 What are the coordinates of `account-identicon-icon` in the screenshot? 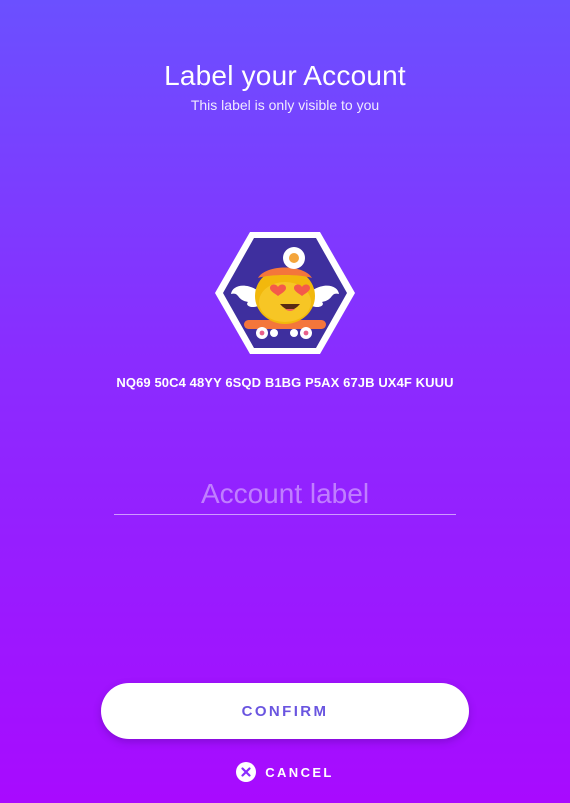 It's located at (285, 293).